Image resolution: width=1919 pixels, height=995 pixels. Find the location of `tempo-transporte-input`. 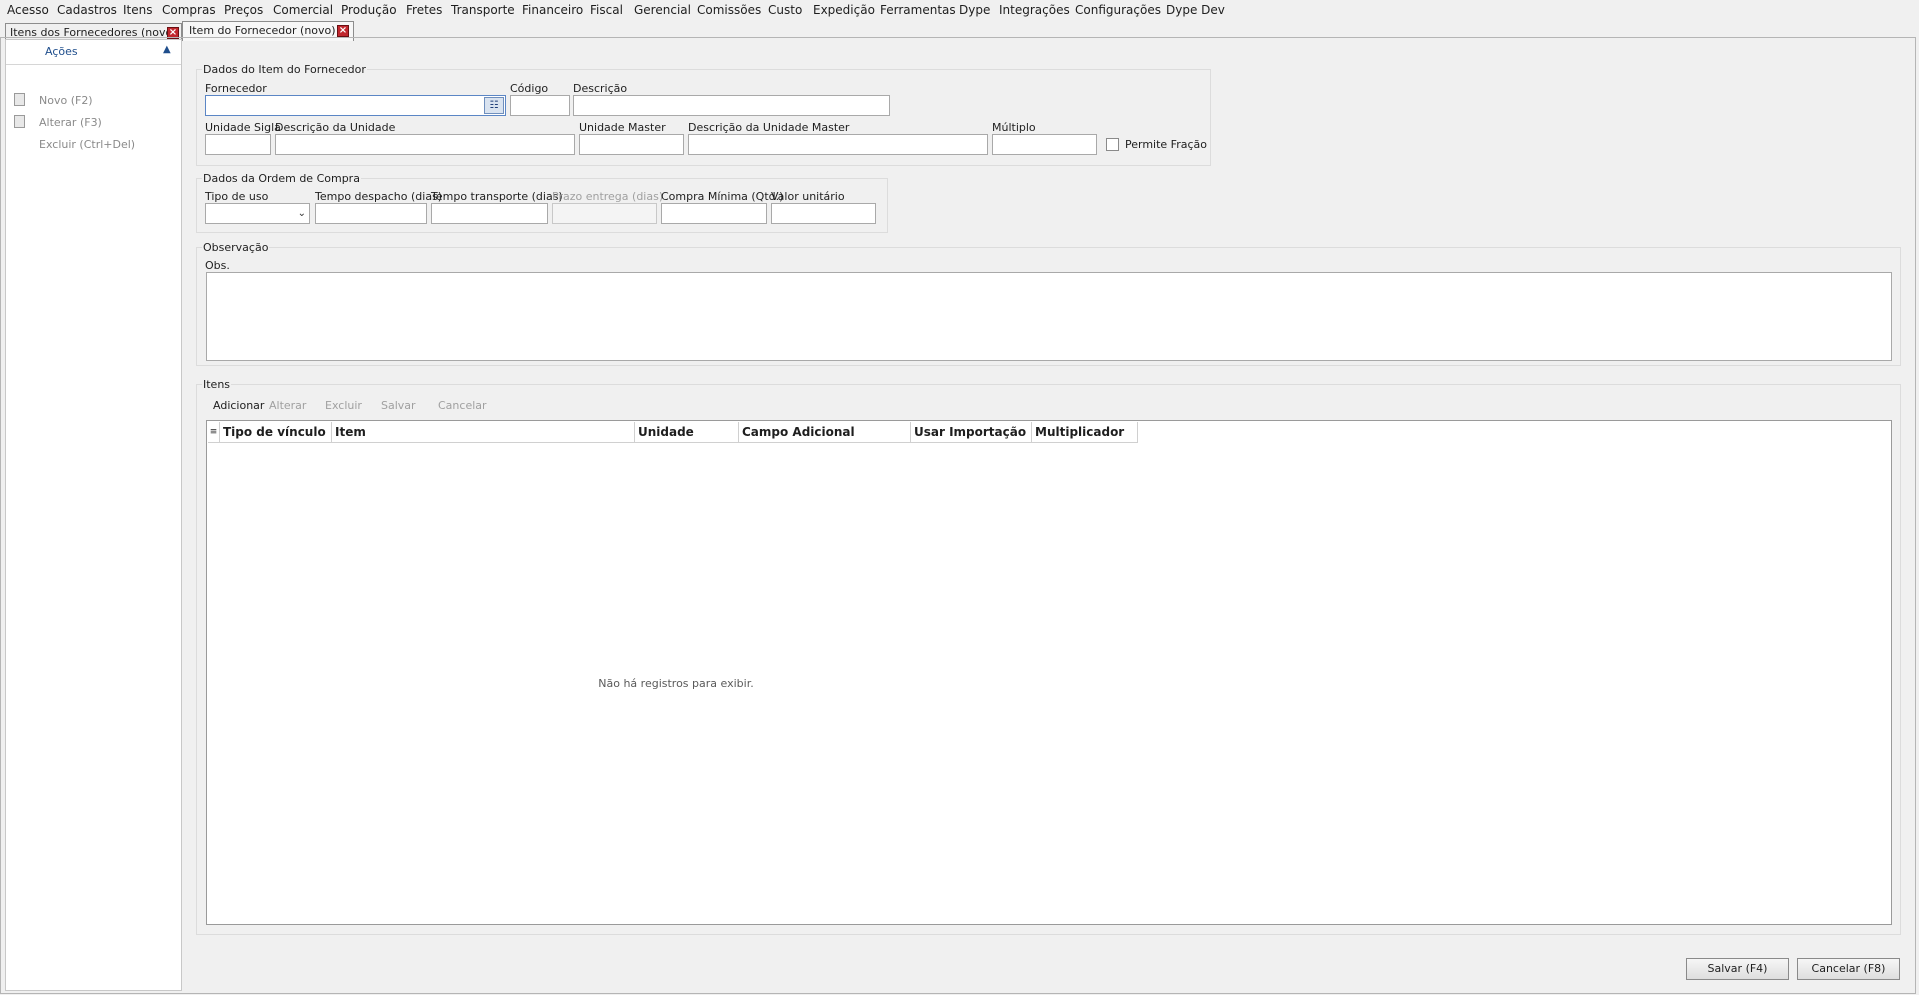

tempo-transporte-input is located at coordinates (489, 213).